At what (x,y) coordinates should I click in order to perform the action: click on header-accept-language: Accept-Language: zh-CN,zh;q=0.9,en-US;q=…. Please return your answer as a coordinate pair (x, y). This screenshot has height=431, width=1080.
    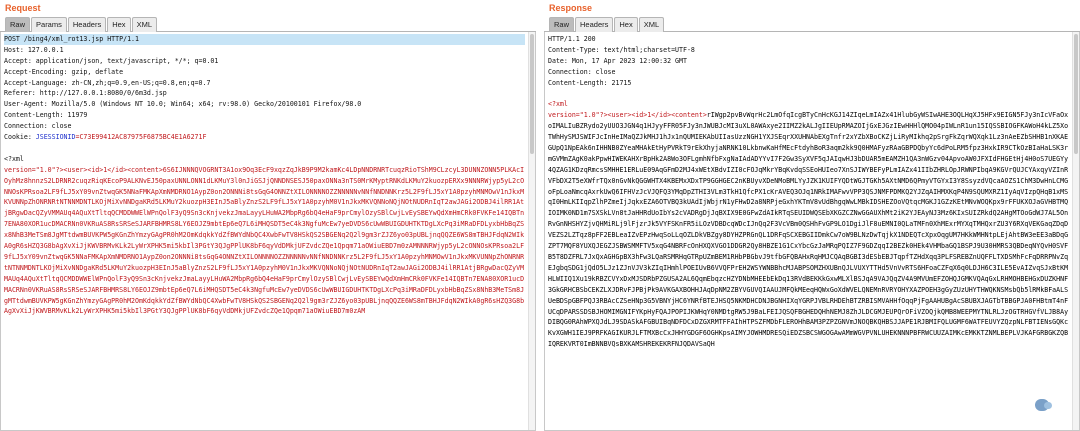
    Looking at the image, I should click on (107, 82).